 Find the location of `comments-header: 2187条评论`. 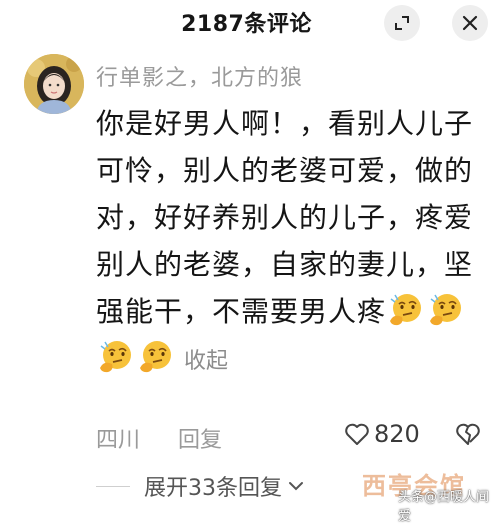

comments-header: 2187条评论 is located at coordinates (246, 22).